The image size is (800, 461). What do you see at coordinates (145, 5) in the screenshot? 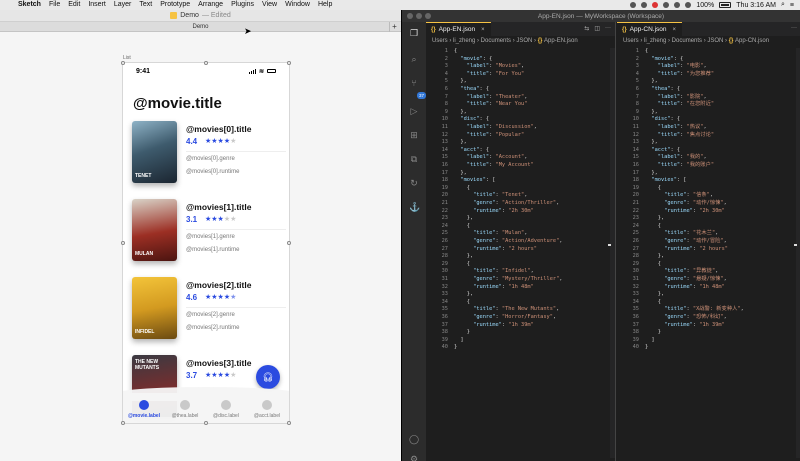
I see `menu-text: Text` at bounding box center [145, 5].